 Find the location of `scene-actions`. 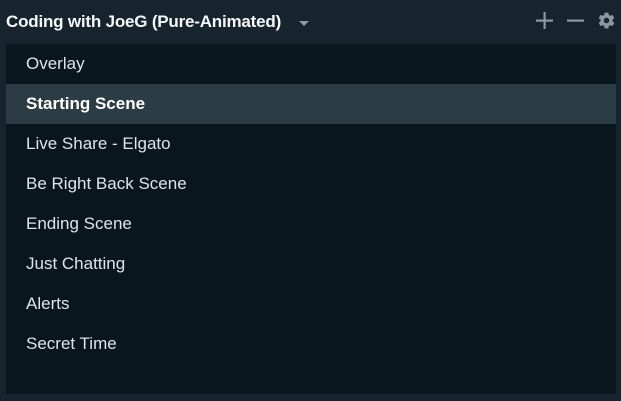

scene-actions is located at coordinates (575, 20).